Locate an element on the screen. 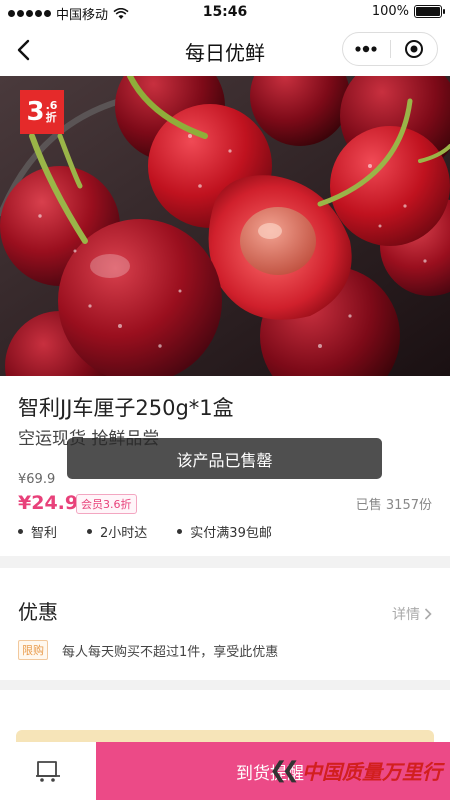 The width and height of the screenshot is (450, 800). sold-count: 已售 3157份 is located at coordinates (393, 505).